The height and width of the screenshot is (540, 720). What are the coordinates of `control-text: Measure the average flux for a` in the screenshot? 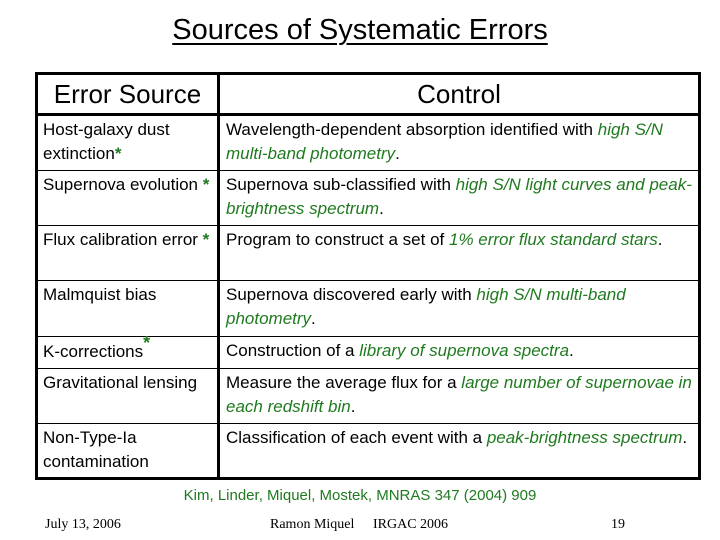 It's located at (344, 382).